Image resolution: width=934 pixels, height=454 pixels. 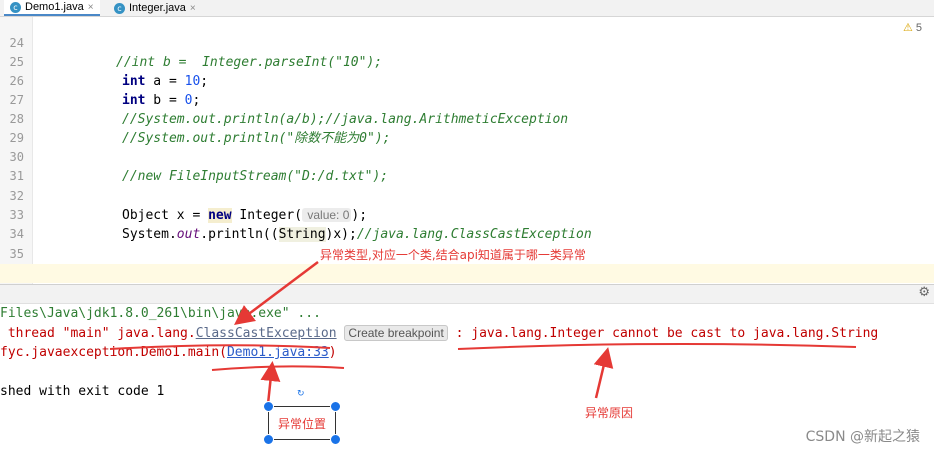 I want to click on annotation-exception-location: 异常位置, so click(x=302, y=423).